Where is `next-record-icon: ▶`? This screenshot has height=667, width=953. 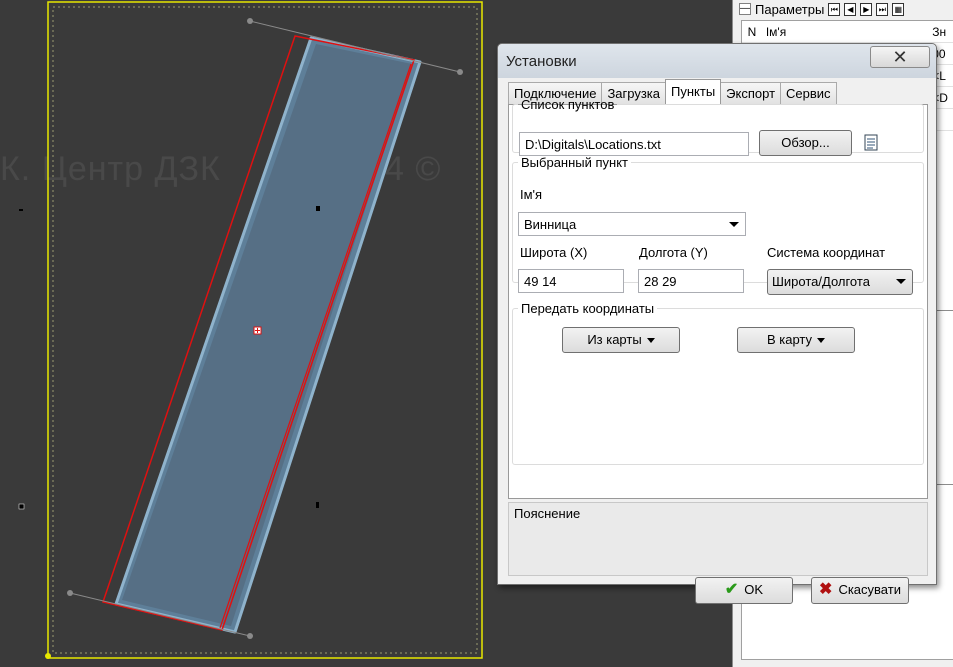 next-record-icon: ▶ is located at coordinates (866, 9).